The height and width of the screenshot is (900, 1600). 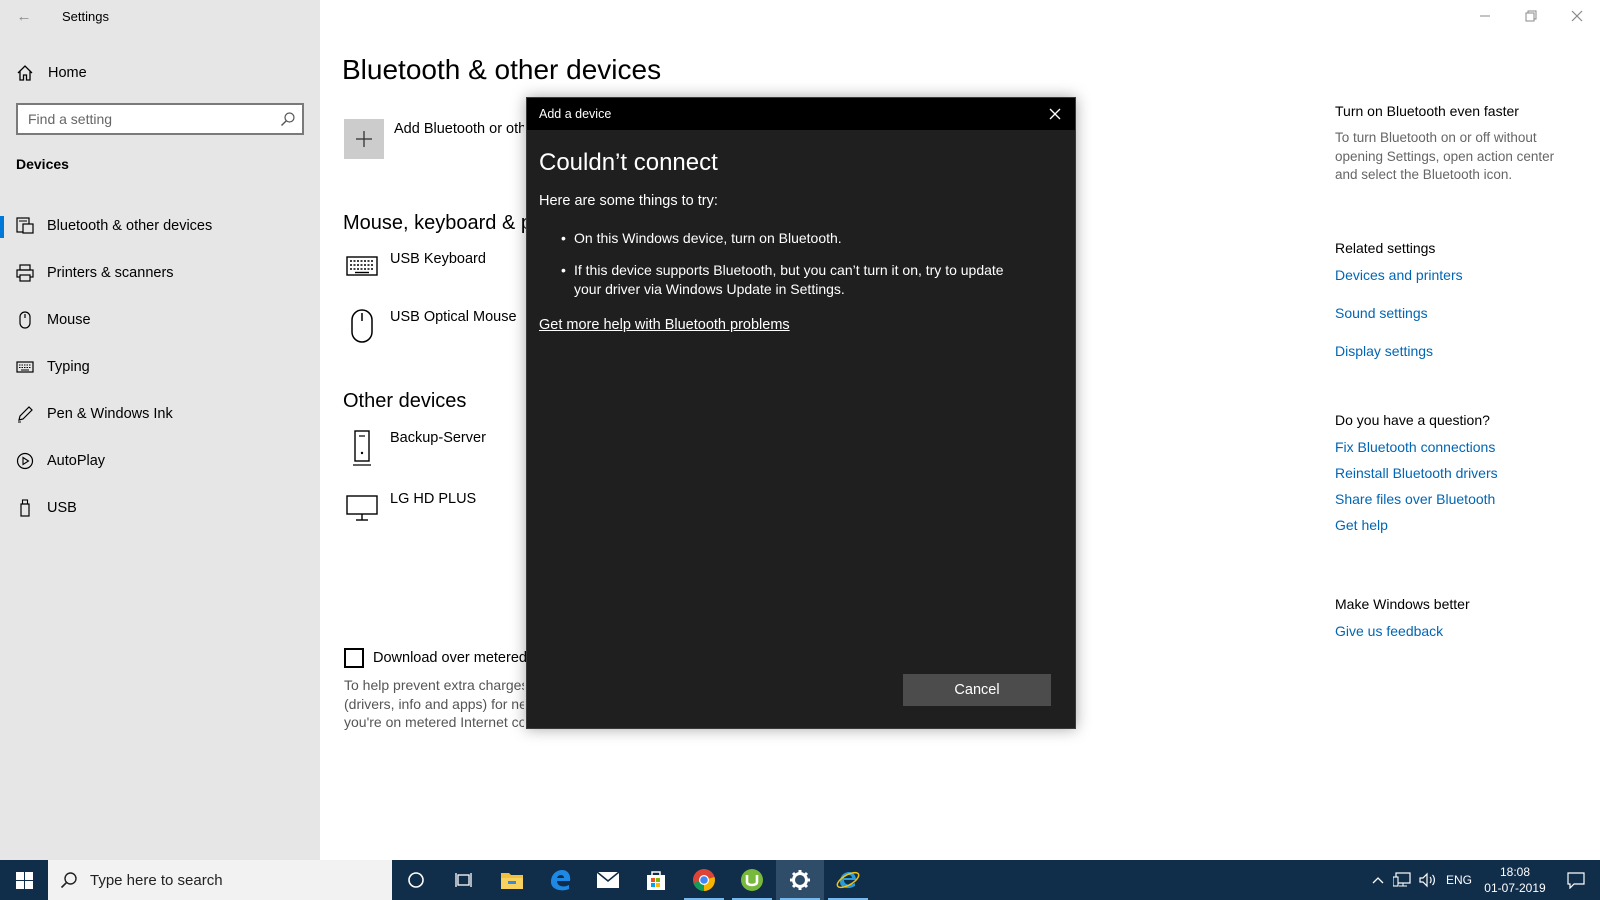 What do you see at coordinates (1515, 880) in the screenshot?
I see `system-clock: 18:08 01-07-2019` at bounding box center [1515, 880].